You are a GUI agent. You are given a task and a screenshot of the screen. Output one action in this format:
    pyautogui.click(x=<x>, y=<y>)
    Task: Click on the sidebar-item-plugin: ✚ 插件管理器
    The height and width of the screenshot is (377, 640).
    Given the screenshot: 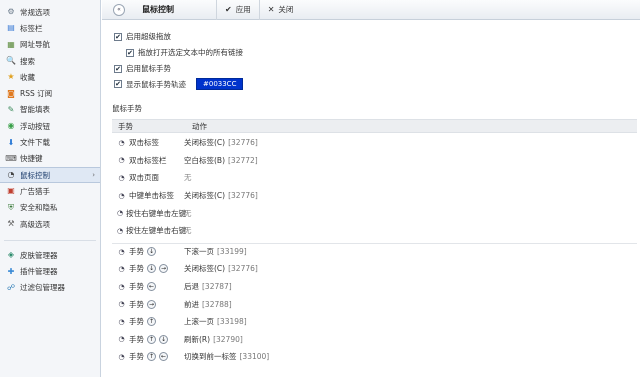 What is the action you would take?
    pyautogui.click(x=50, y=271)
    